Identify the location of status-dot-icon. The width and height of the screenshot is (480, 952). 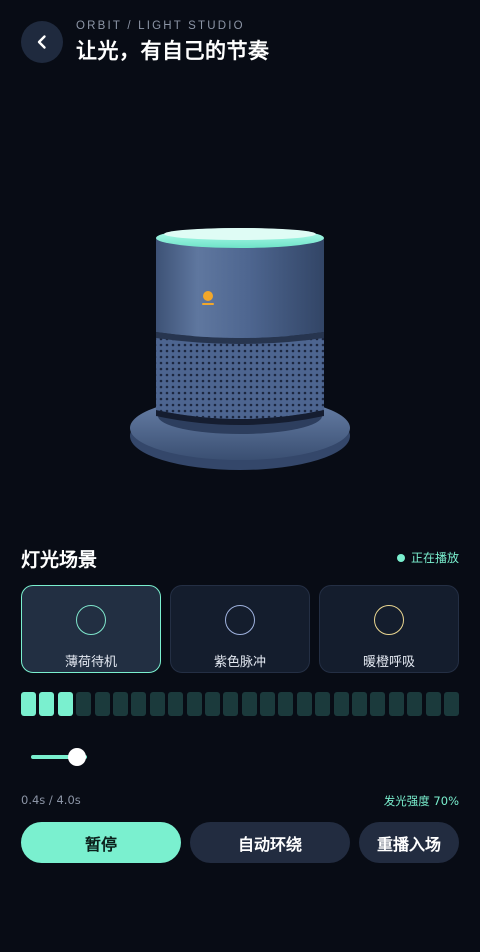
(400, 557).